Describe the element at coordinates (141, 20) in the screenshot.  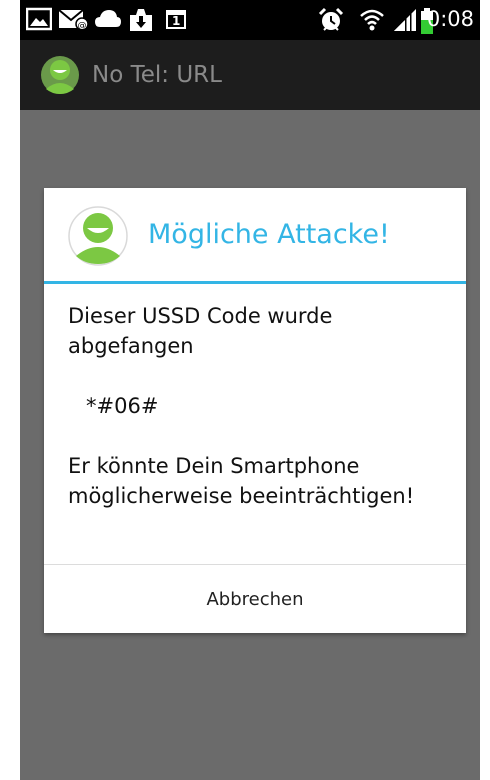
I see `download-icon` at that location.